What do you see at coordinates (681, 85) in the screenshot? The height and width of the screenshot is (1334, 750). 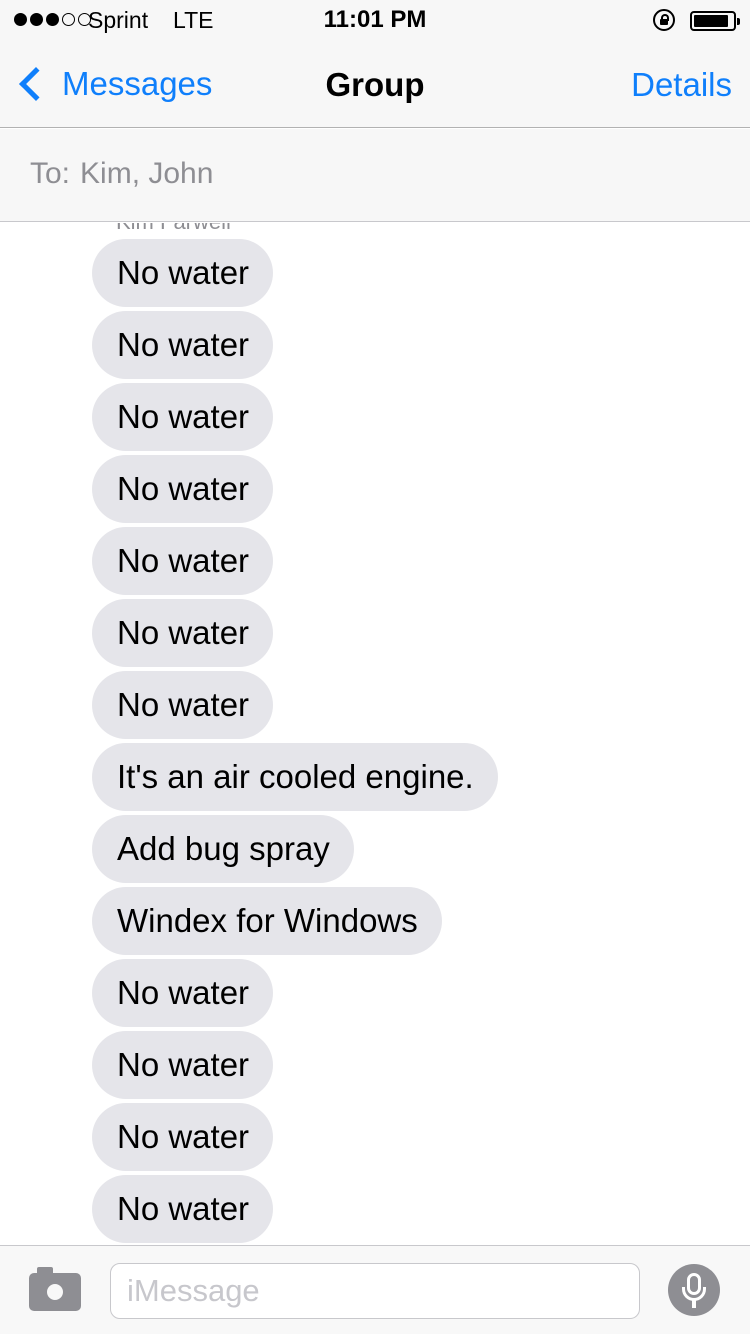 I see `details-button: Details` at bounding box center [681, 85].